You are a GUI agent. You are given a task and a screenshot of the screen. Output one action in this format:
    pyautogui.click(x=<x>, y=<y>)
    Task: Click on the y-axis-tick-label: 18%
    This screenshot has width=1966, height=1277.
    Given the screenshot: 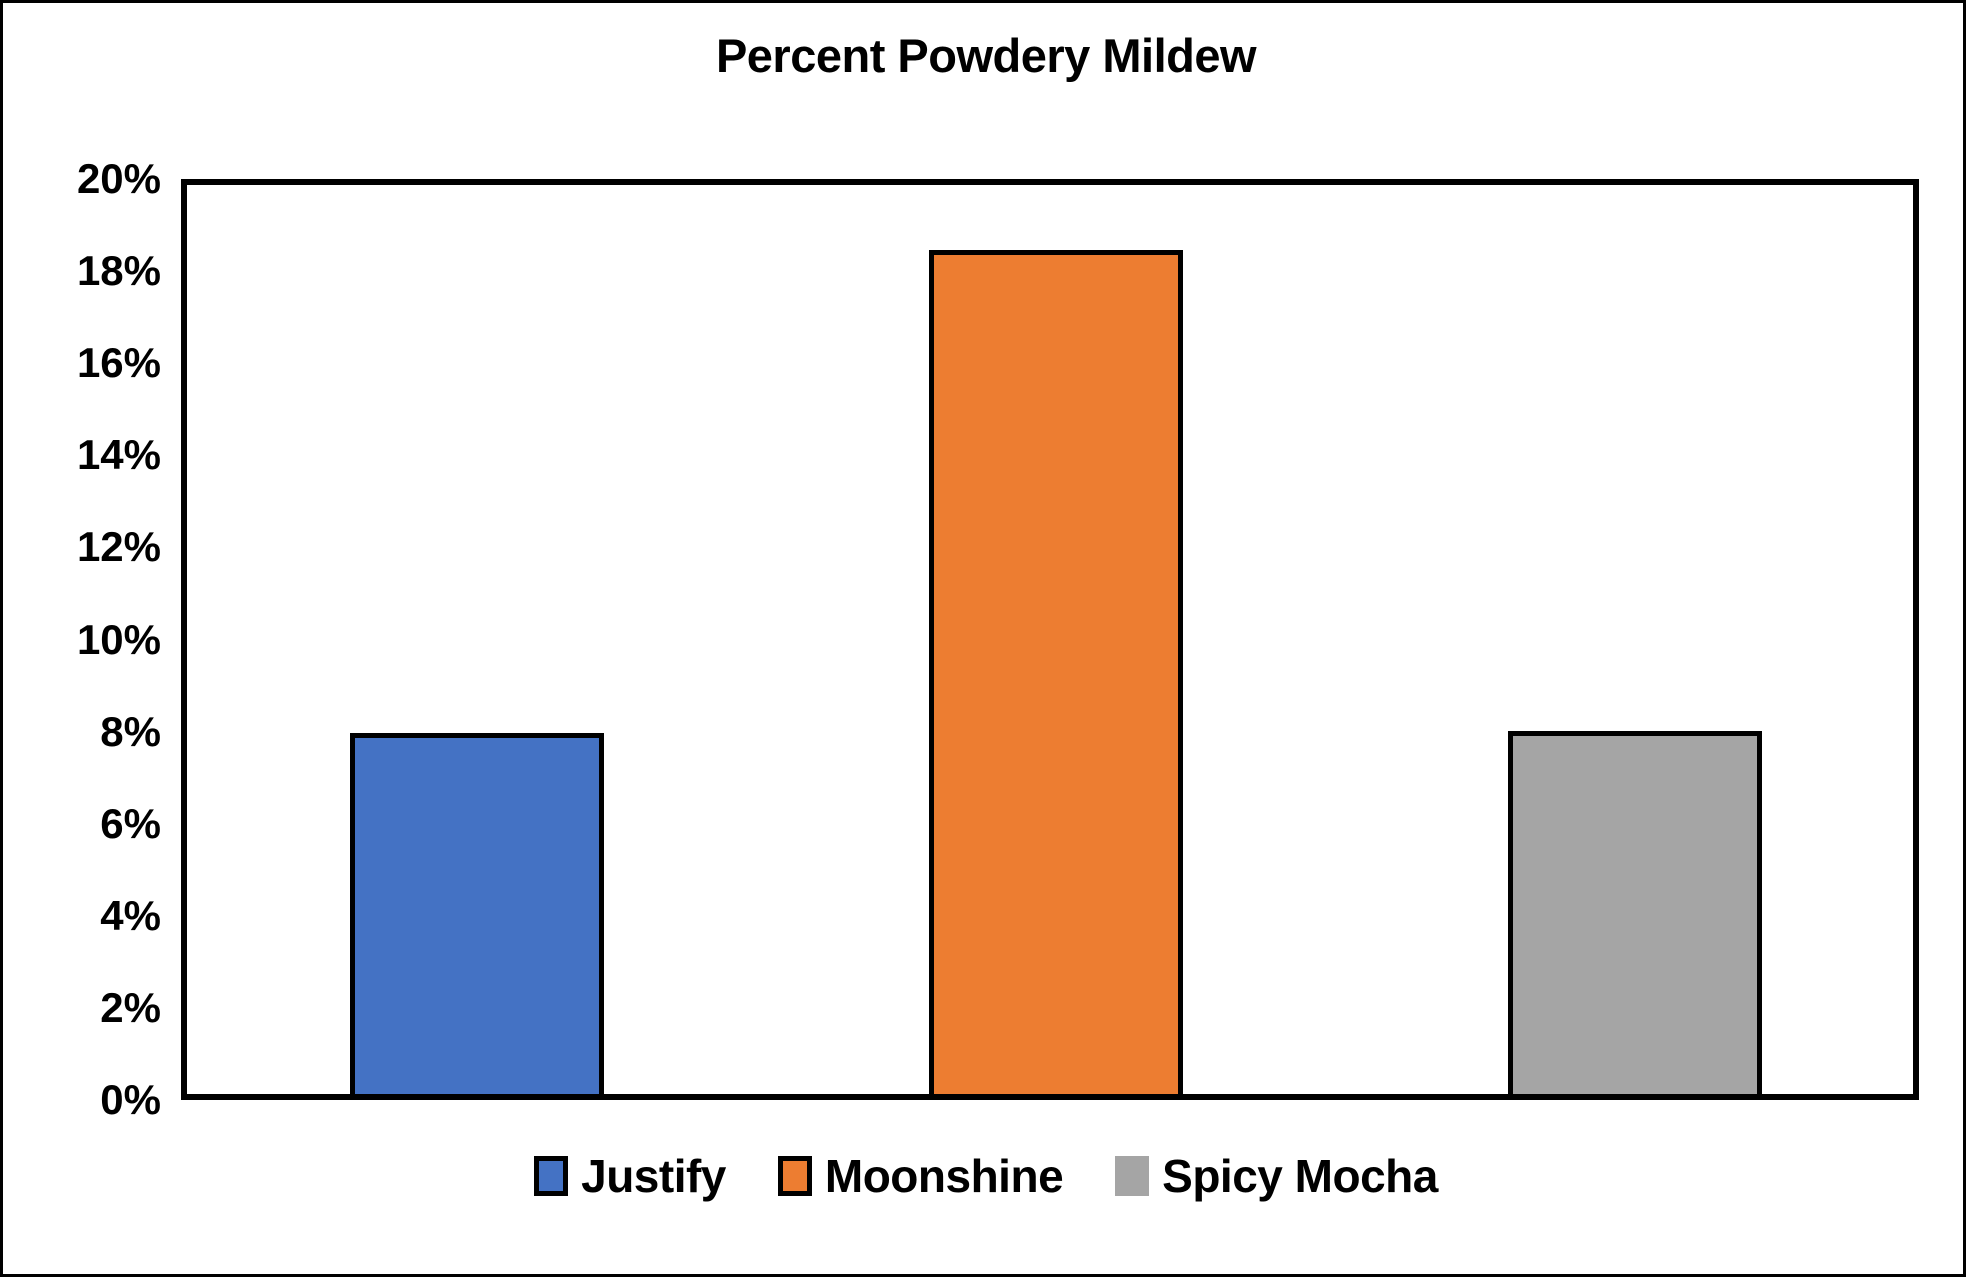 What is the action you would take?
    pyautogui.click(x=118, y=271)
    